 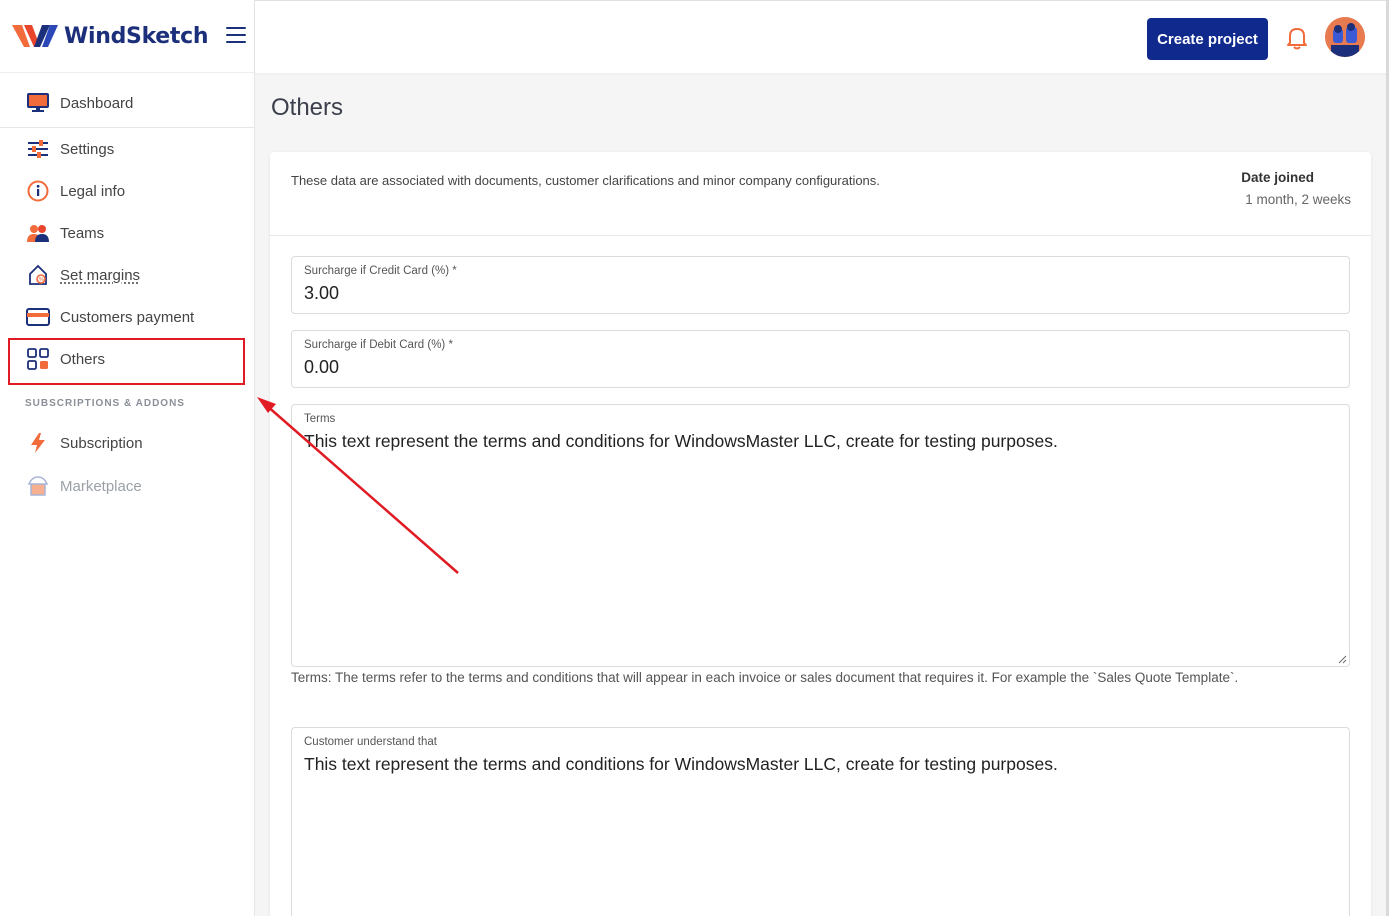 I want to click on sidebar-item-label: Marketplace, so click(x=101, y=486).